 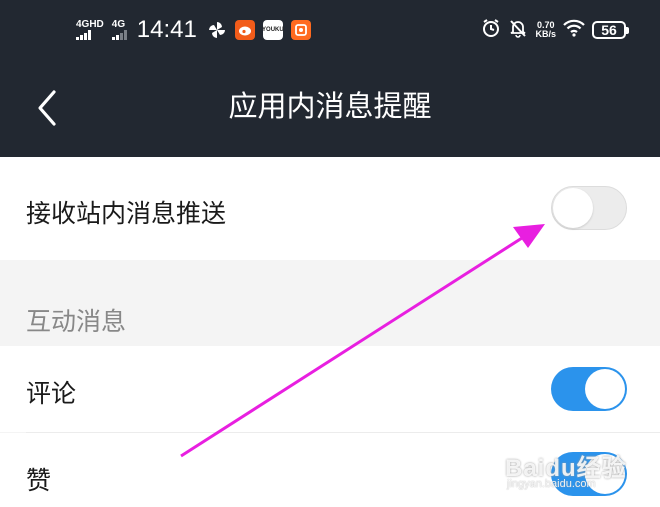 What do you see at coordinates (551, 484) in the screenshot?
I see `watermark-sub: jingyan.baidu.com` at bounding box center [551, 484].